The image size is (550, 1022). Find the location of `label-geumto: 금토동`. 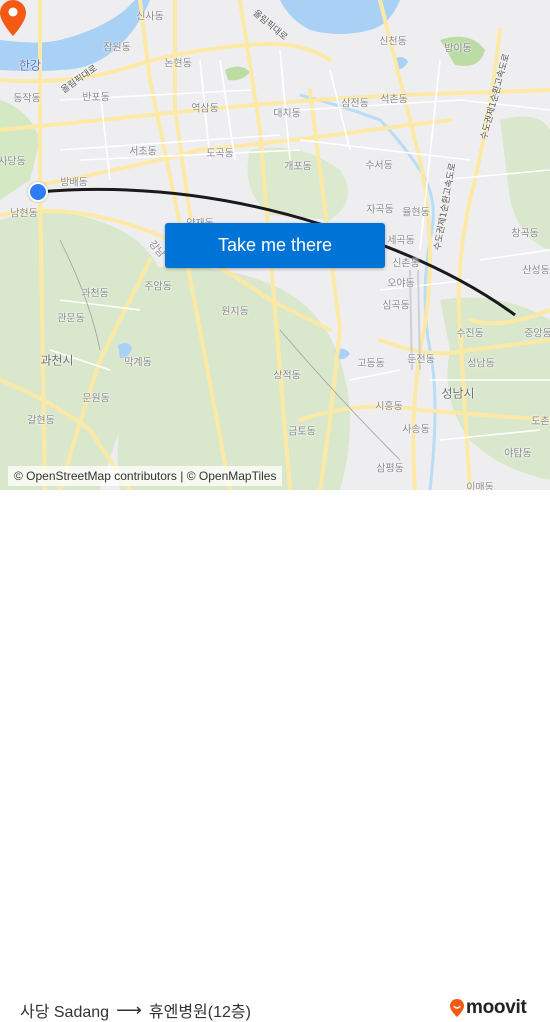

label-geumto: 금토동 is located at coordinates (302, 432).